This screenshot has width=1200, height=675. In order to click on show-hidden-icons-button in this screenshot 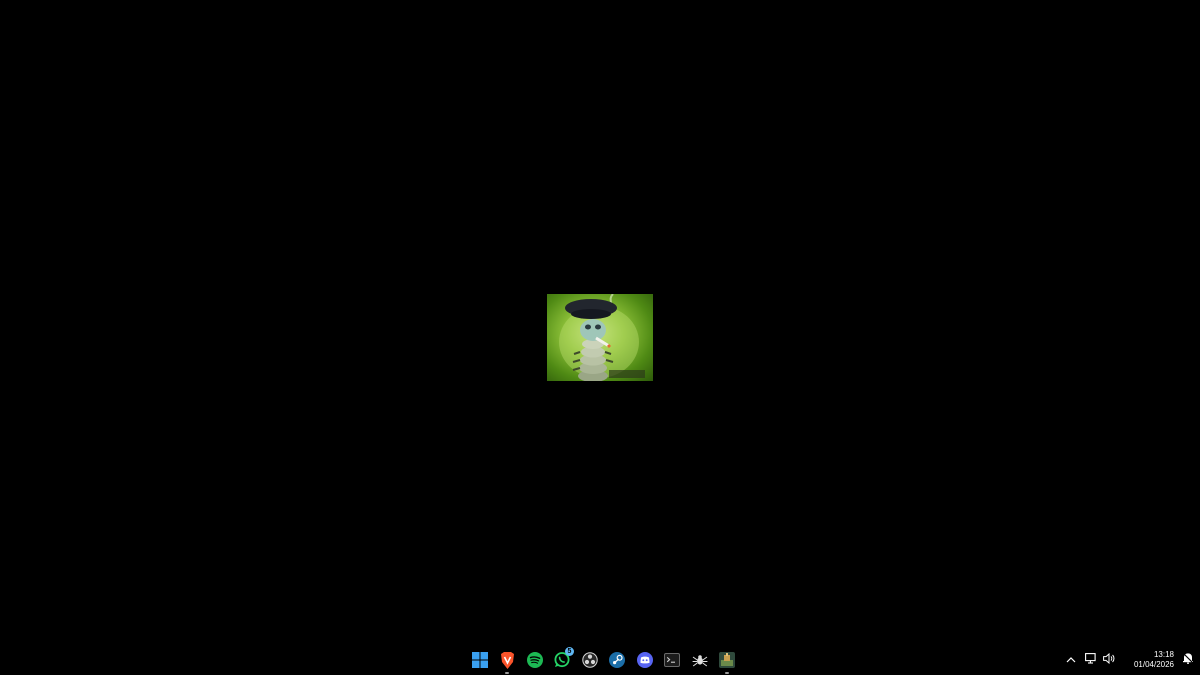, I will do `click(1071, 660)`.